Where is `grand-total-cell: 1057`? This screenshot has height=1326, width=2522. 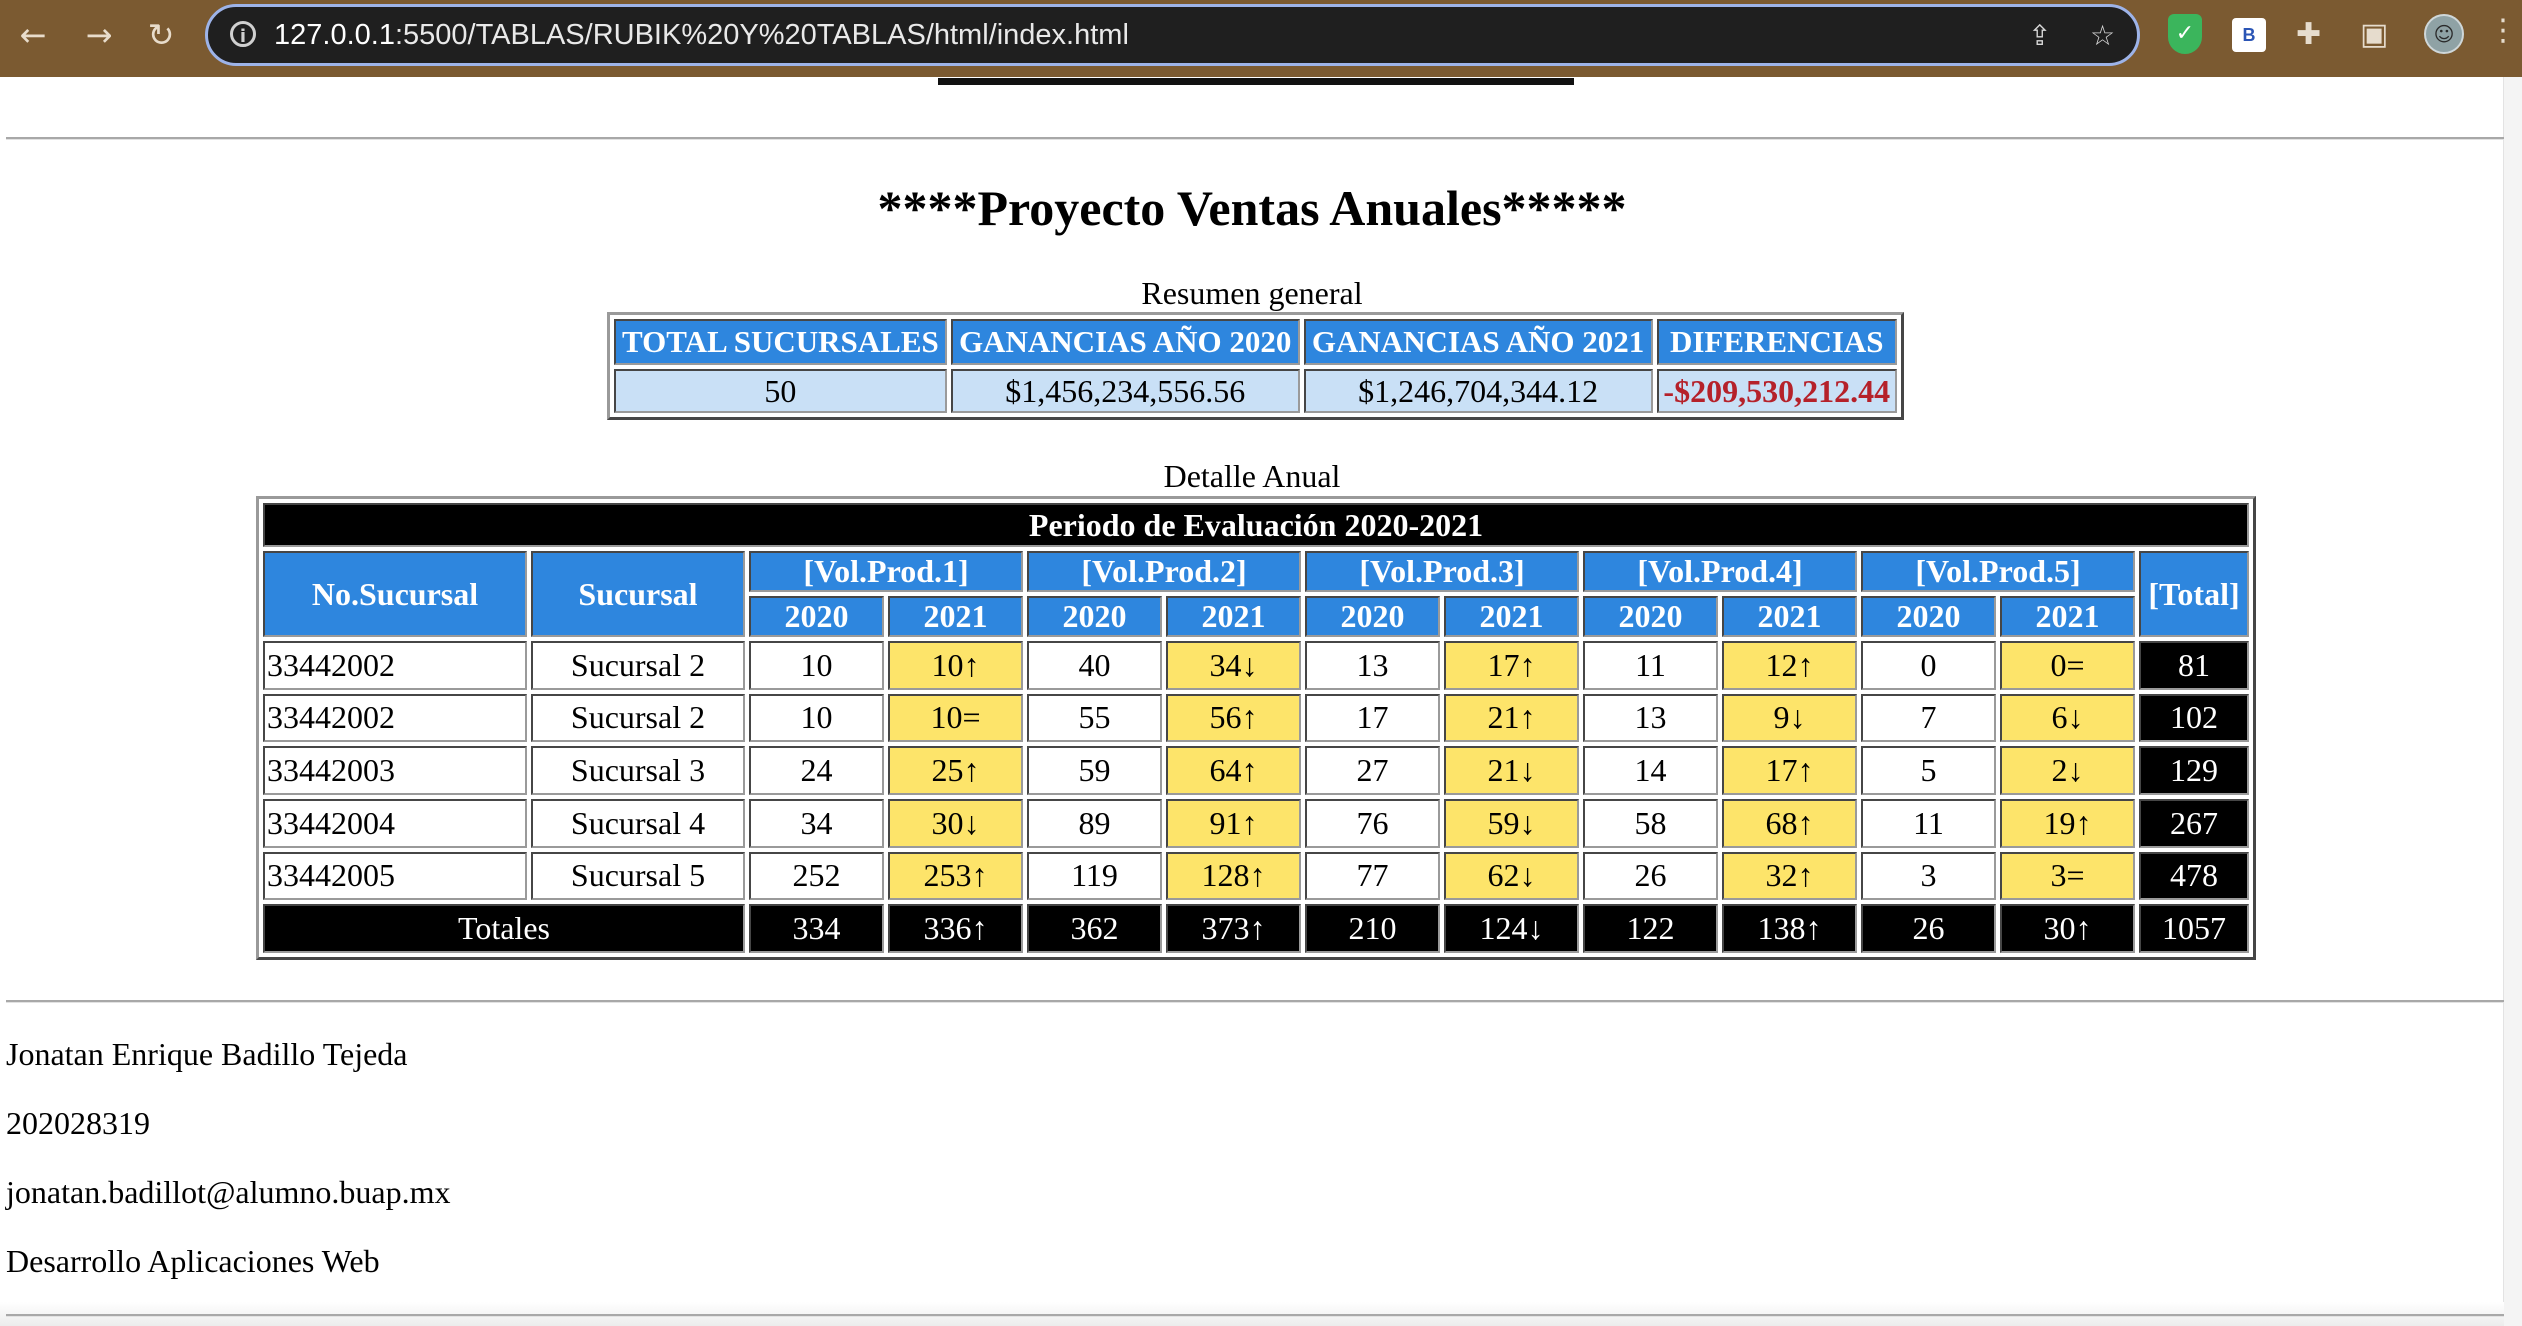
grand-total-cell: 1057 is located at coordinates (2194, 928).